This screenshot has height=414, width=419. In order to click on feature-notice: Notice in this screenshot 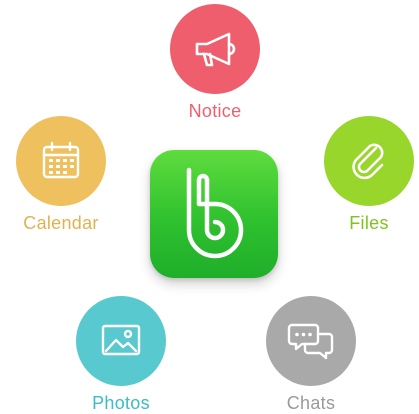, I will do `click(215, 63)`.